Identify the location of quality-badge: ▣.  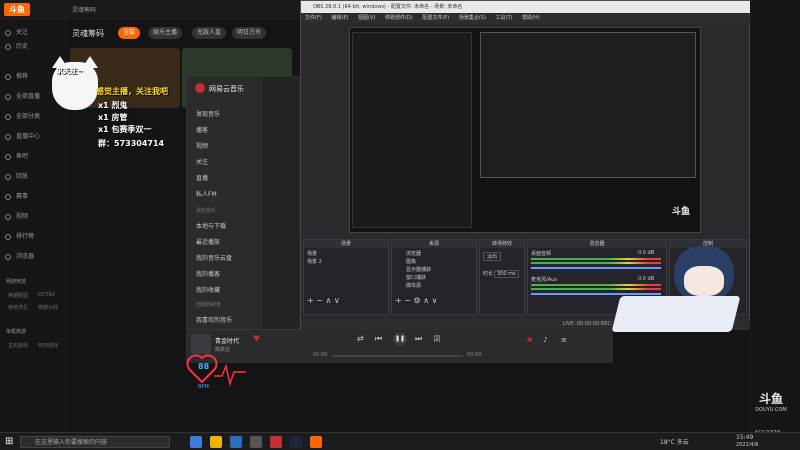
(530, 339).